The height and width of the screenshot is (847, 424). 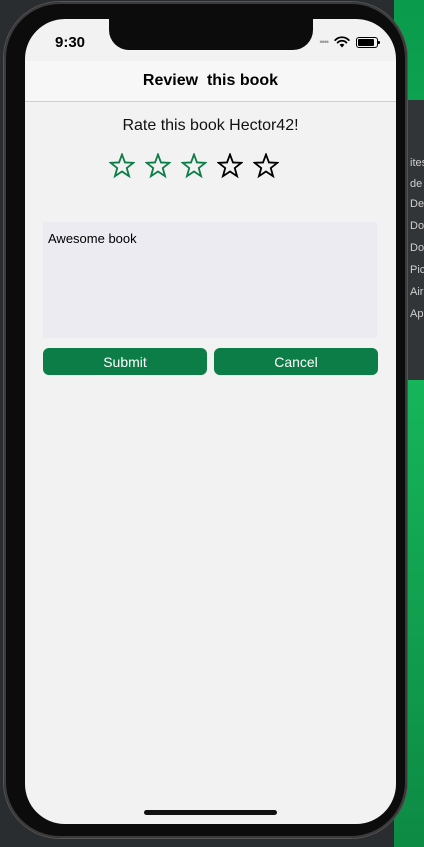 What do you see at coordinates (210, 280) in the screenshot?
I see `review-text-input: Awesome book` at bounding box center [210, 280].